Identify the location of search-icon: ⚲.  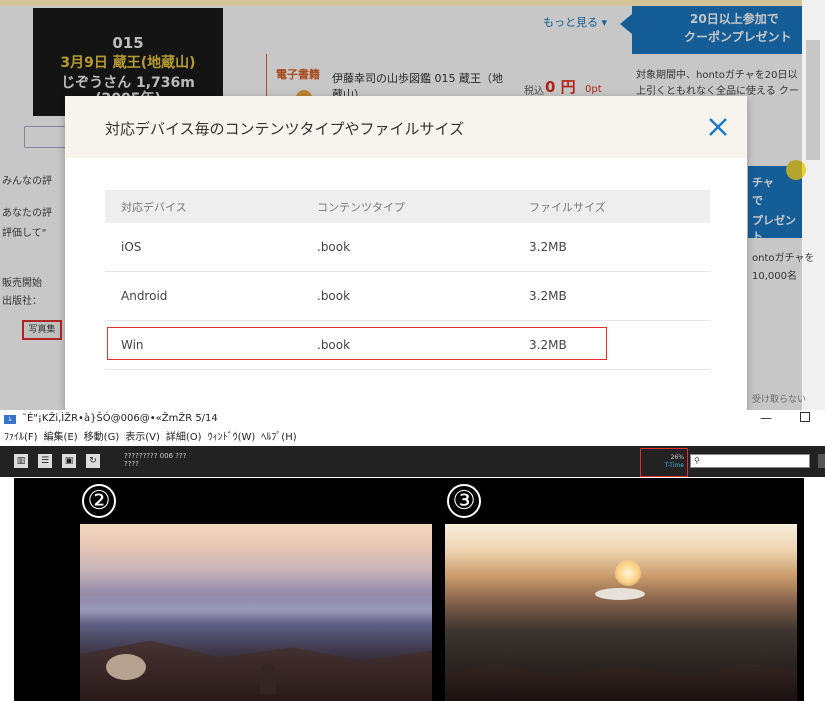
(697, 460).